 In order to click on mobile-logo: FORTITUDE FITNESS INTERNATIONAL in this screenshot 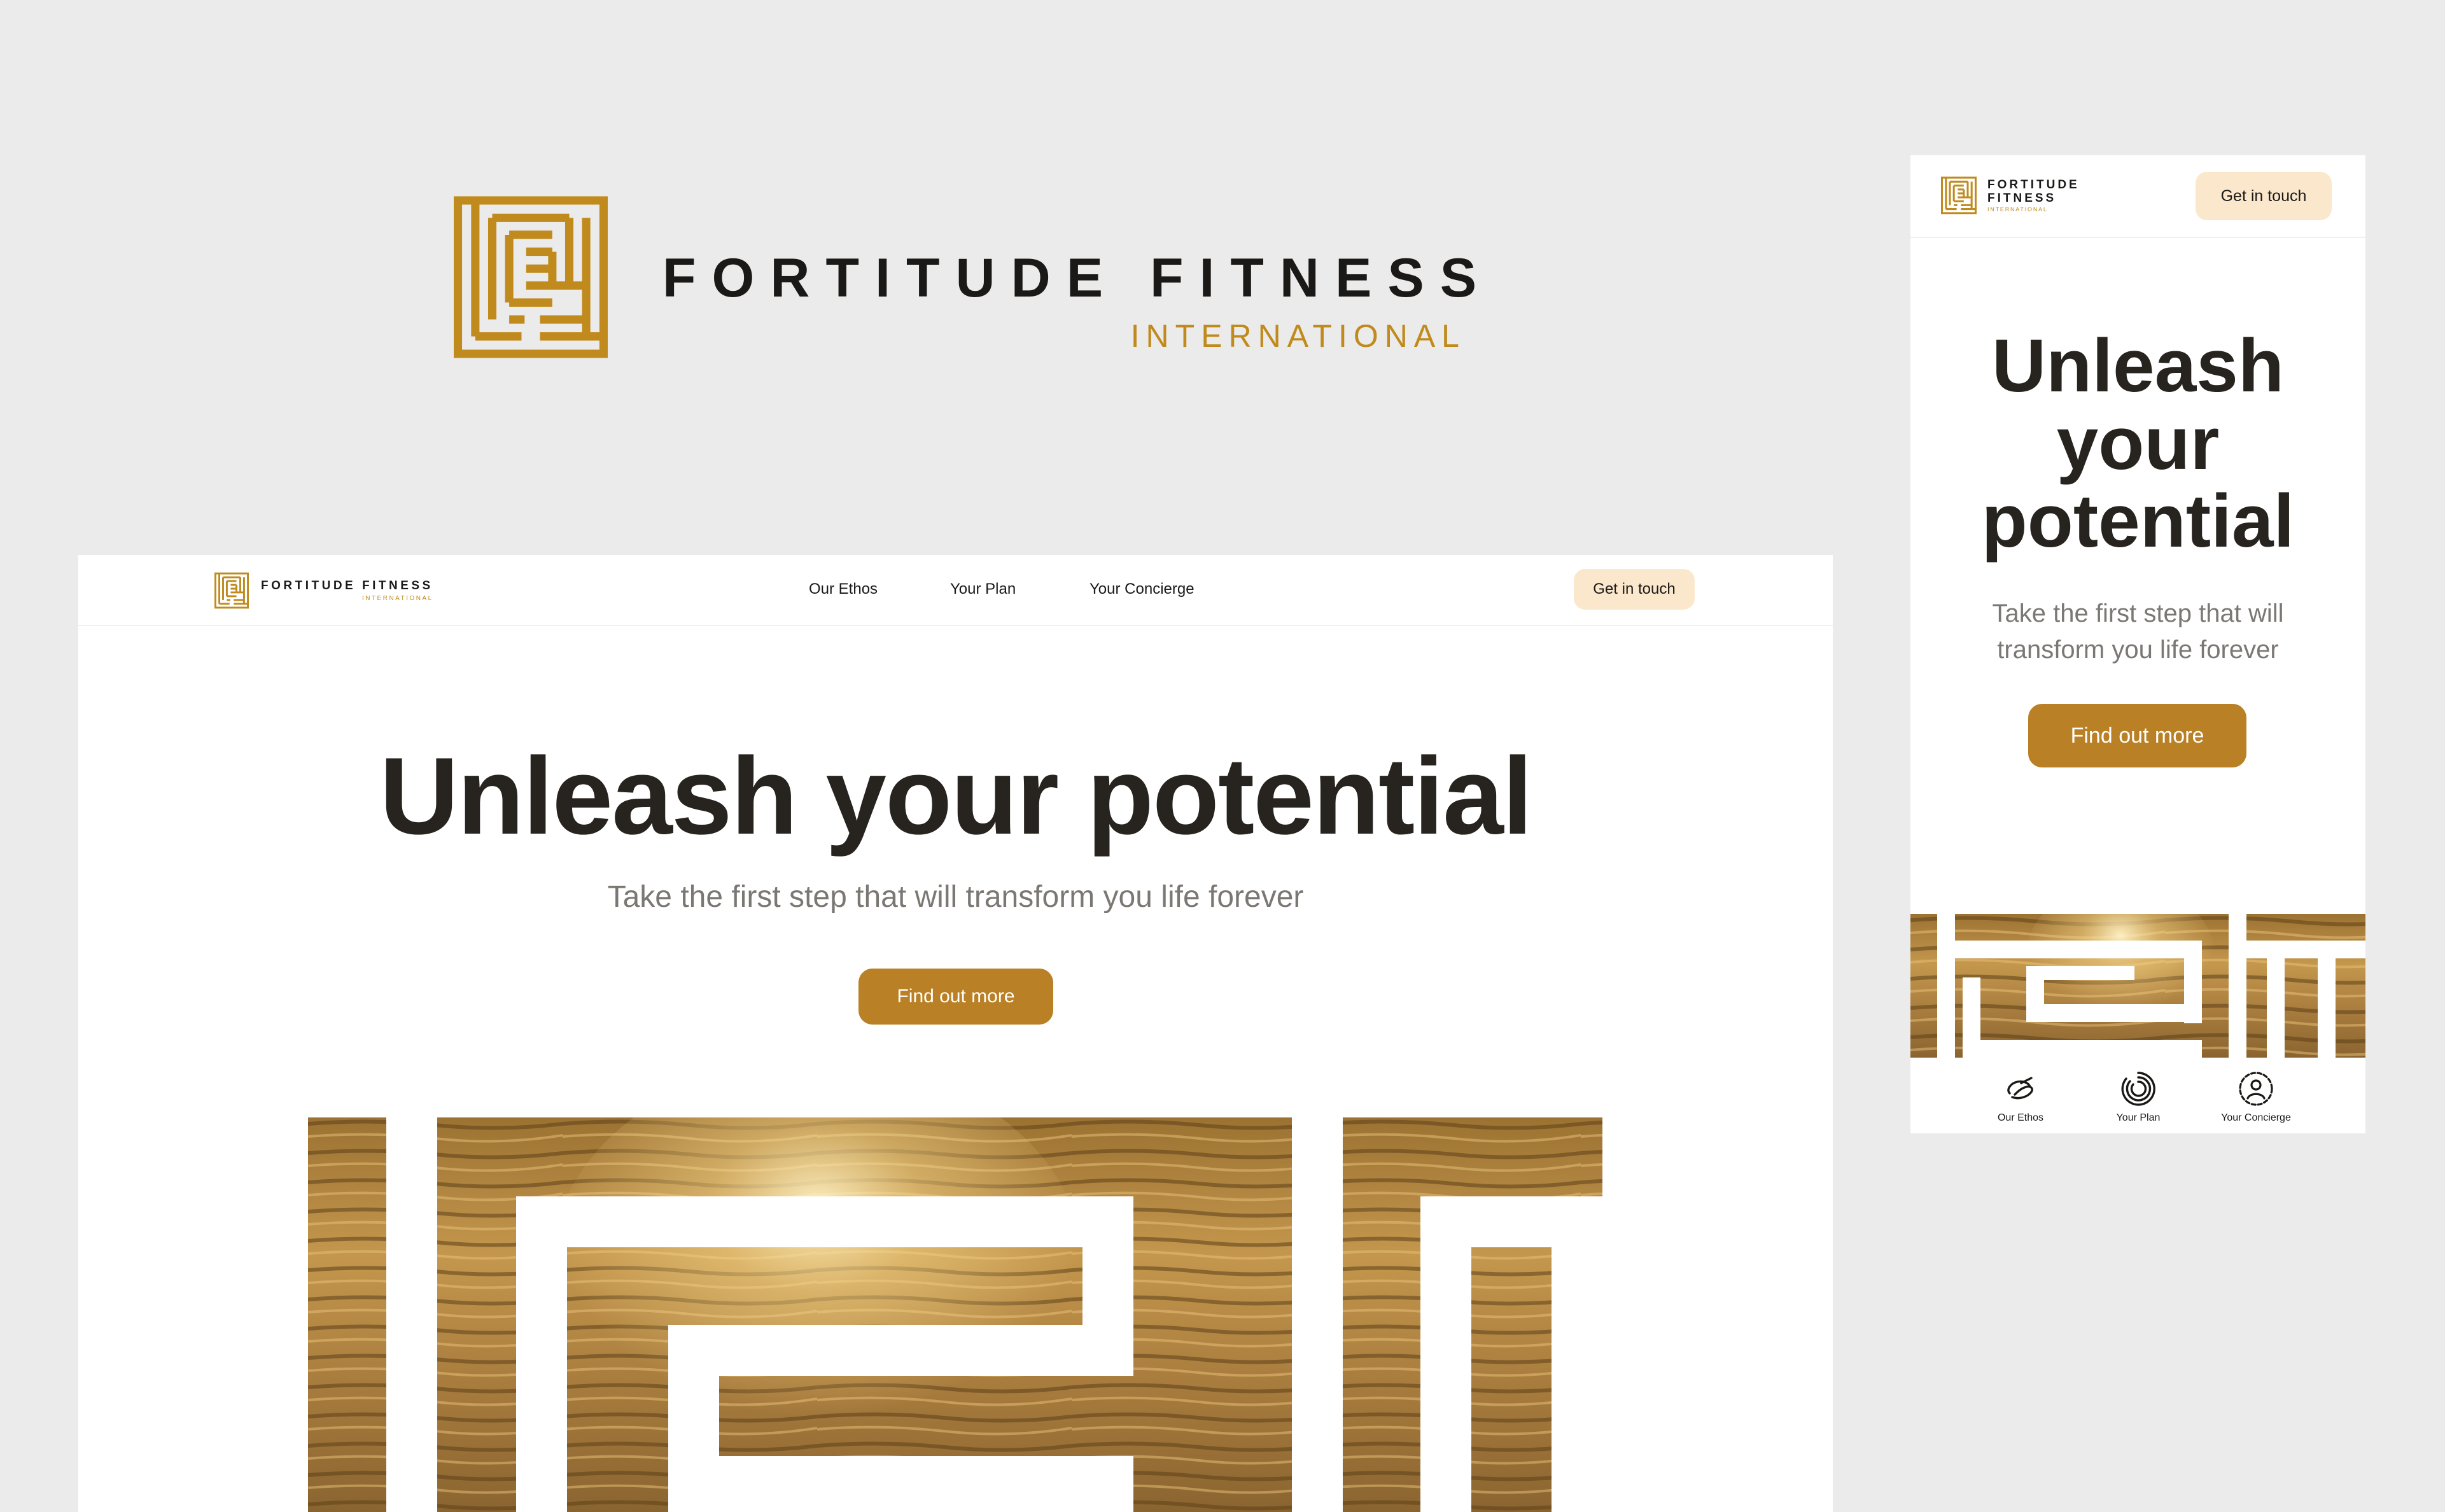, I will do `click(2010, 195)`.